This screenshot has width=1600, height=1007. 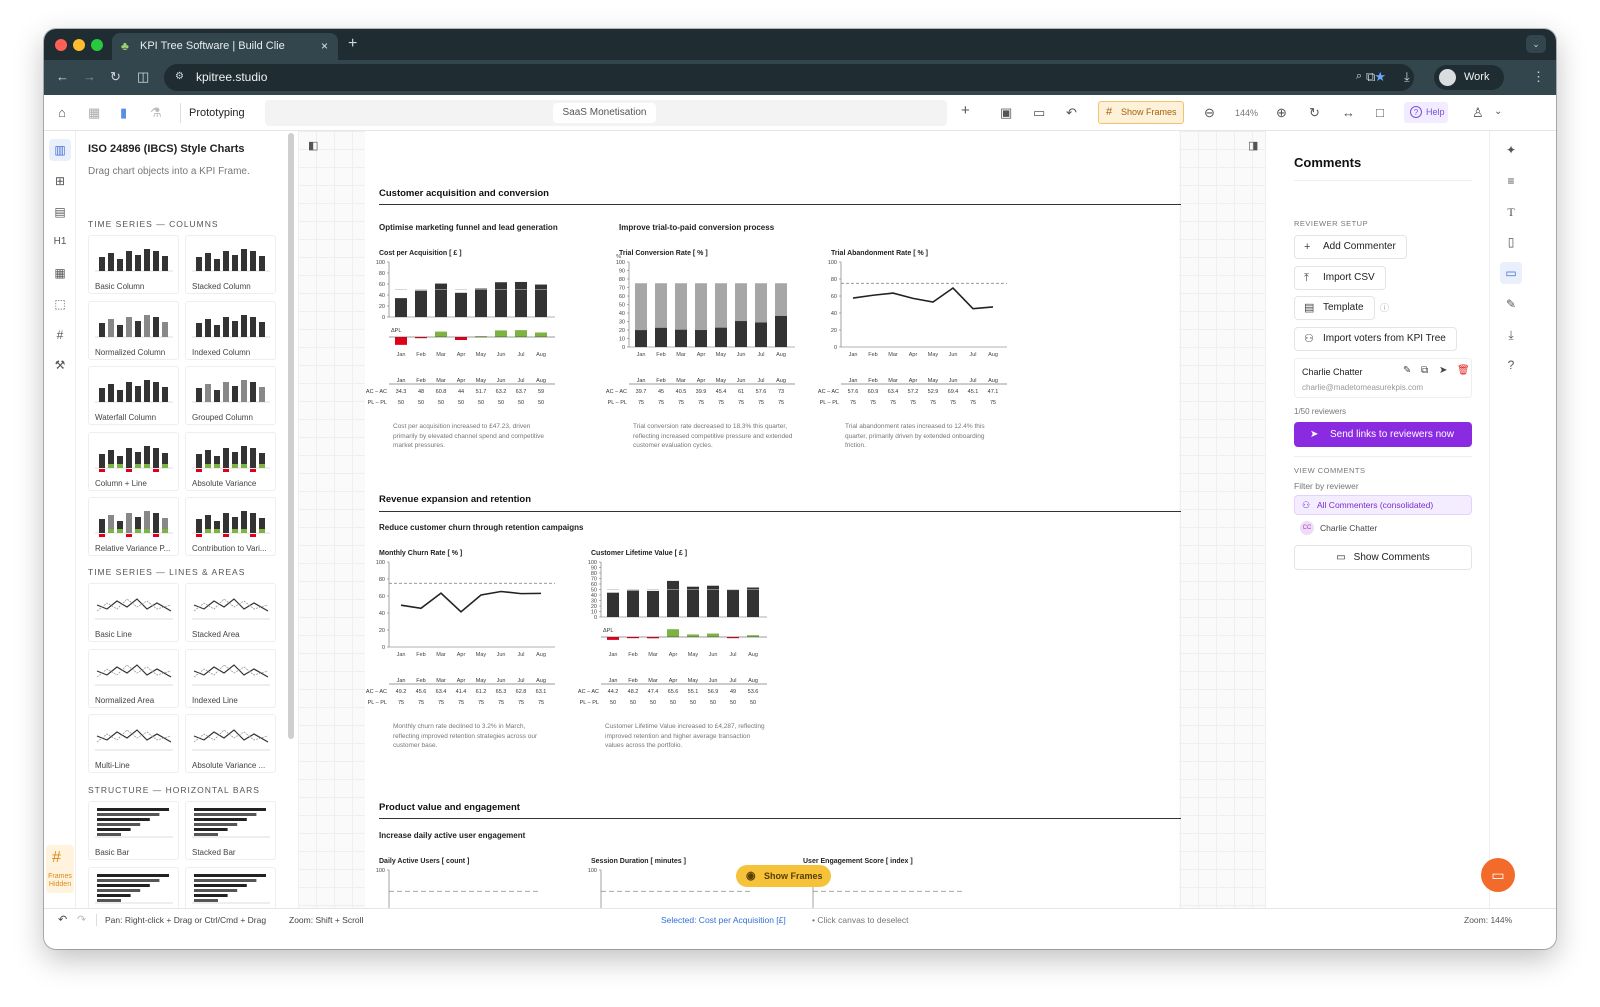 What do you see at coordinates (133, 612) in the screenshot?
I see `chart-template-card: Basic Line` at bounding box center [133, 612].